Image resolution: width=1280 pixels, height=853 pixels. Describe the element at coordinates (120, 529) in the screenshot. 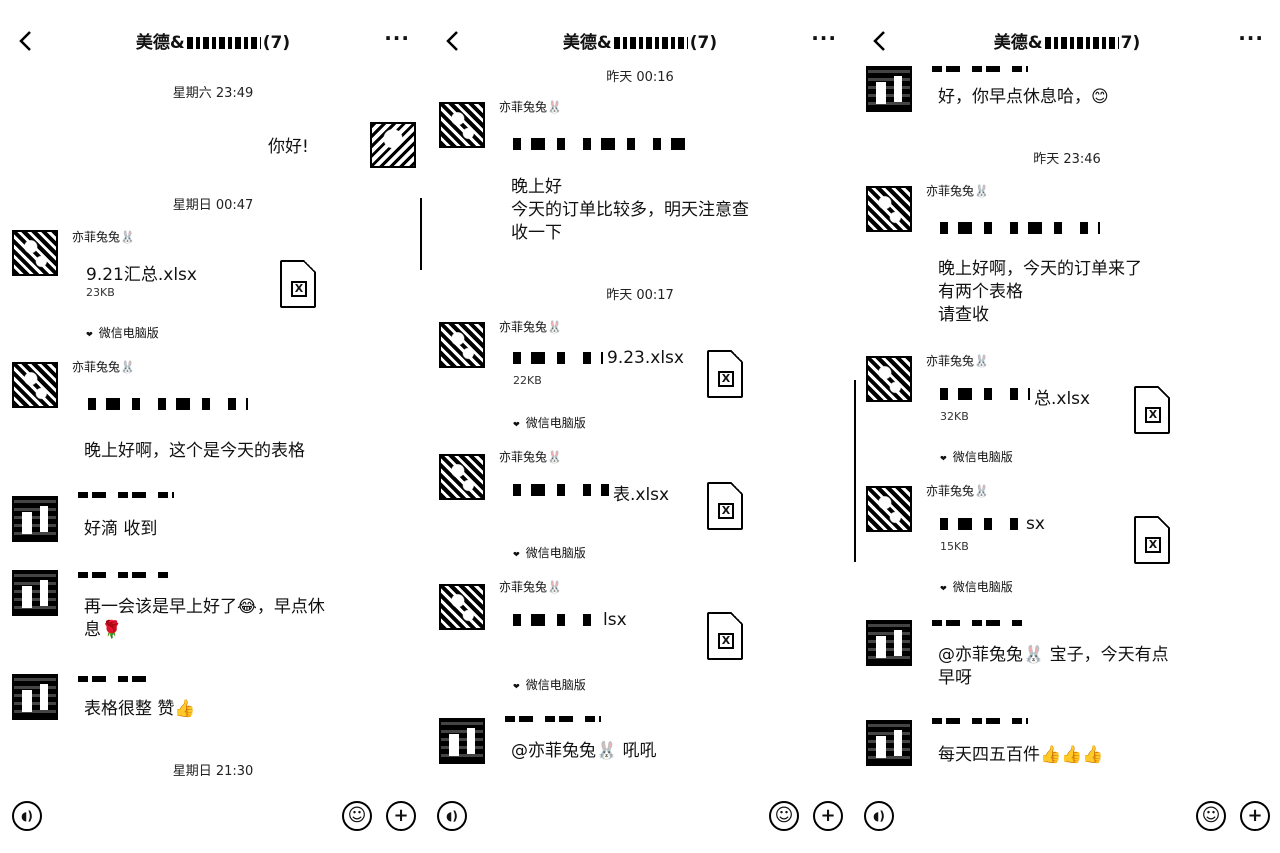

I see `message-text: 好滴 收到` at that location.